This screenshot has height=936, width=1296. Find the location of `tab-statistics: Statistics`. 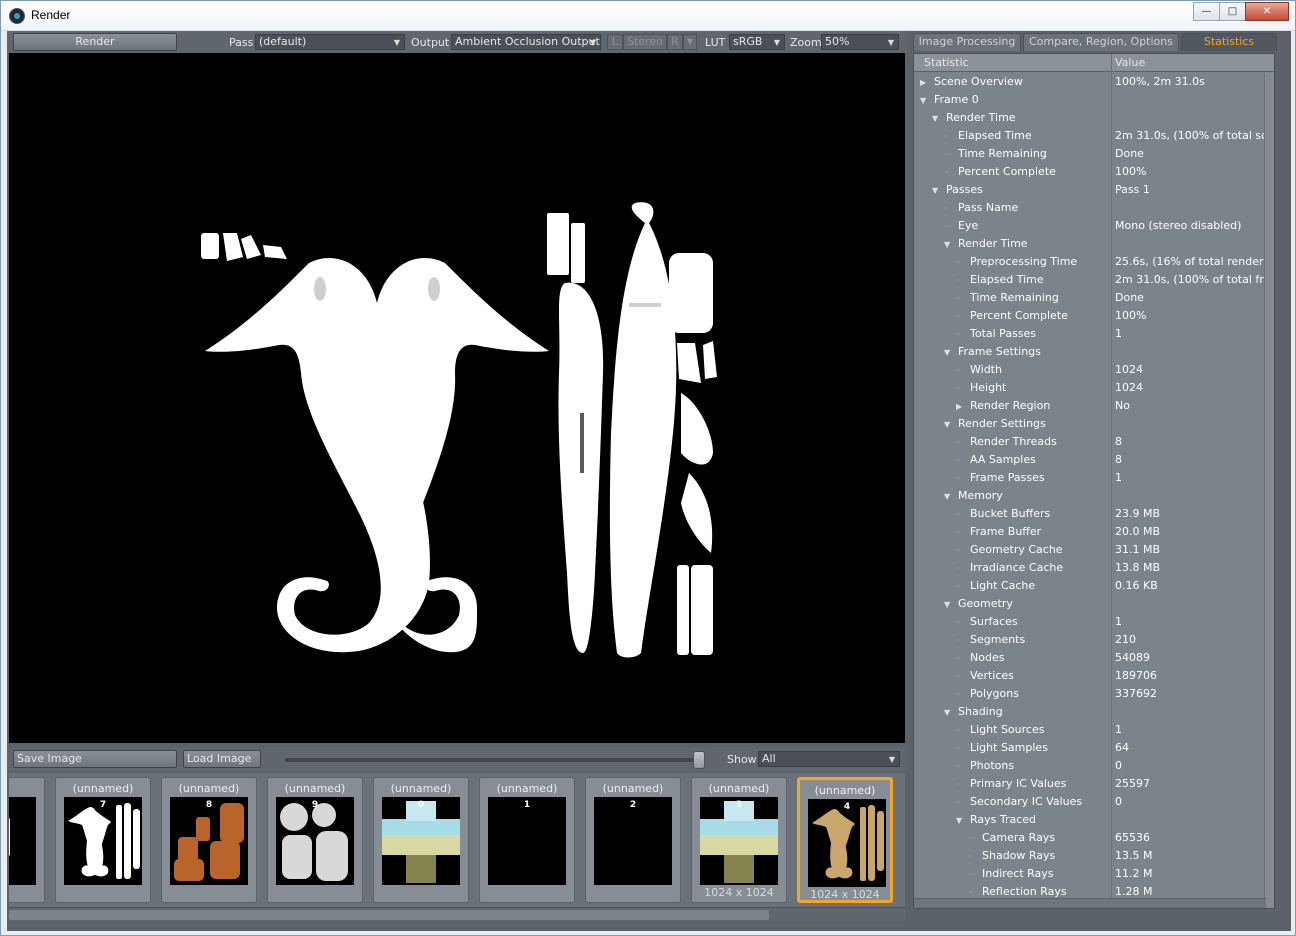

tab-statistics: Statistics is located at coordinates (1229, 42).